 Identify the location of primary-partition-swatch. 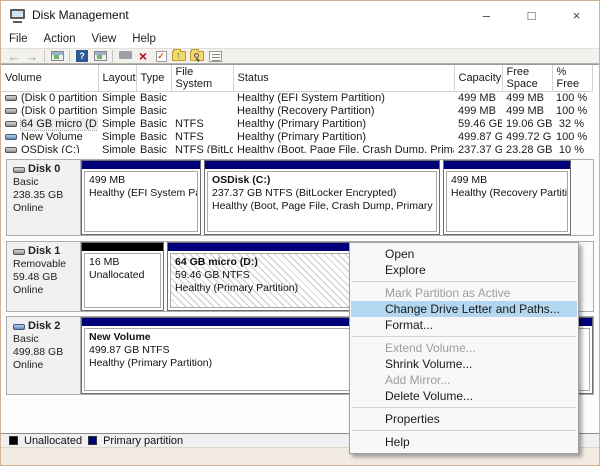
(93, 440).